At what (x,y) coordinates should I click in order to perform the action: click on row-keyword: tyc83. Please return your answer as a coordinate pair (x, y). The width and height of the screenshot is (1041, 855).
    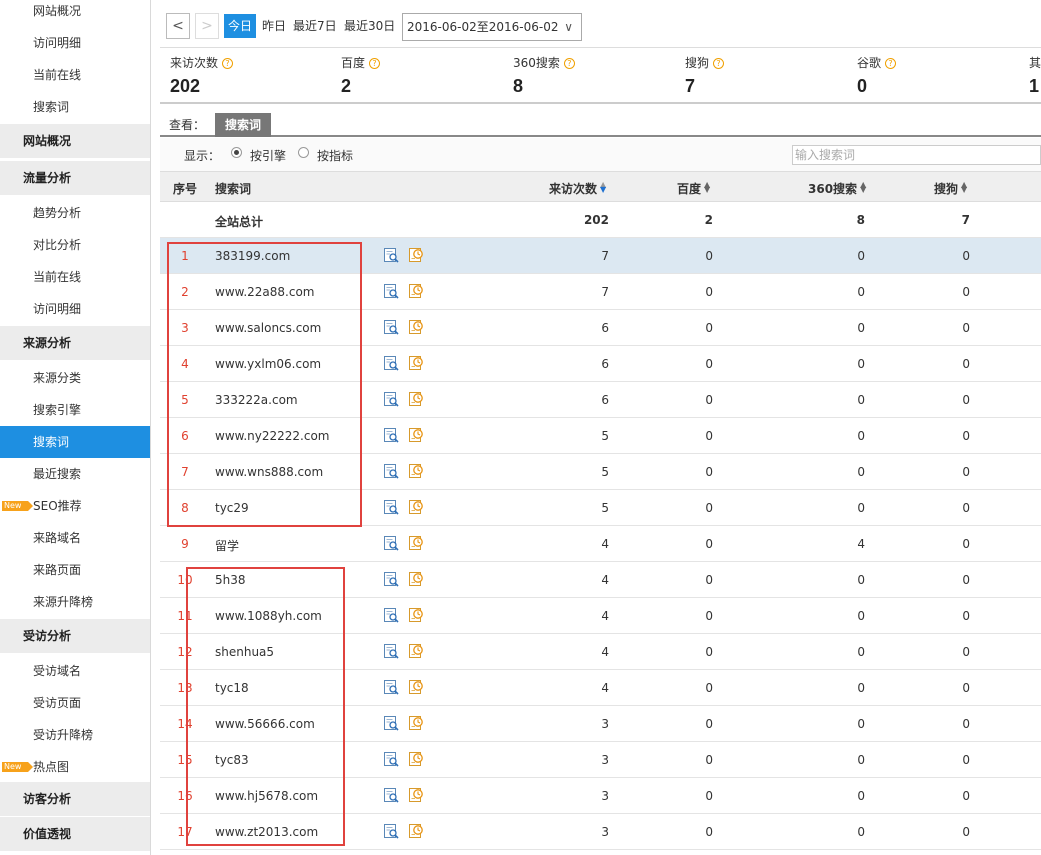
    Looking at the image, I should click on (232, 760).